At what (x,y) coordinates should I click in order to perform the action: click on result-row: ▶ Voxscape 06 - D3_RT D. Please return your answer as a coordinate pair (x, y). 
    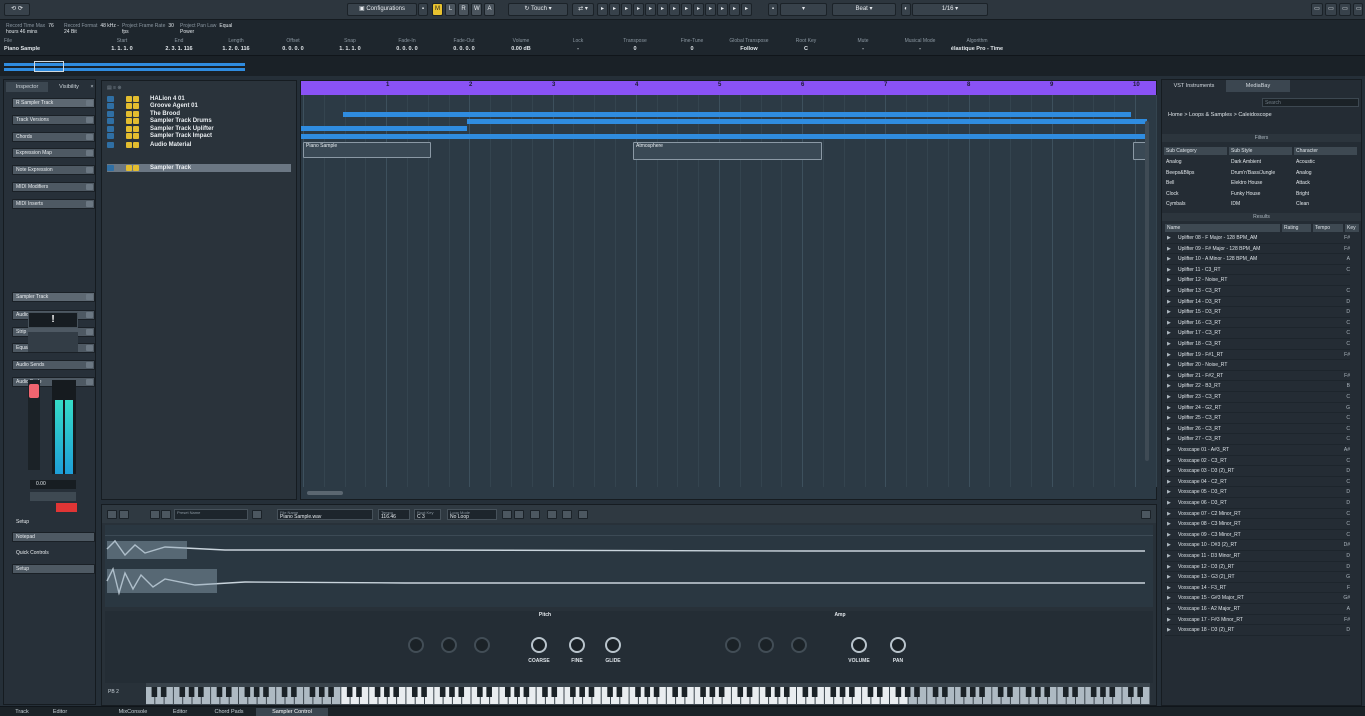
    Looking at the image, I should click on (1257, 503).